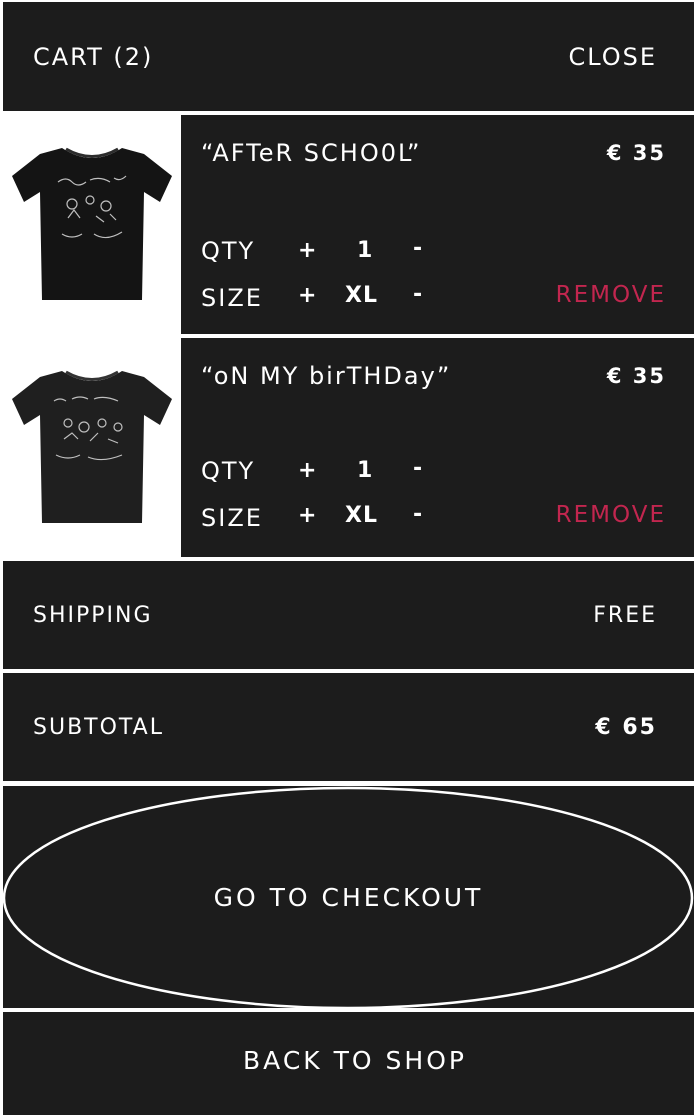  What do you see at coordinates (326, 376) in the screenshot?
I see `item-name: “oN MY birTHDay”` at bounding box center [326, 376].